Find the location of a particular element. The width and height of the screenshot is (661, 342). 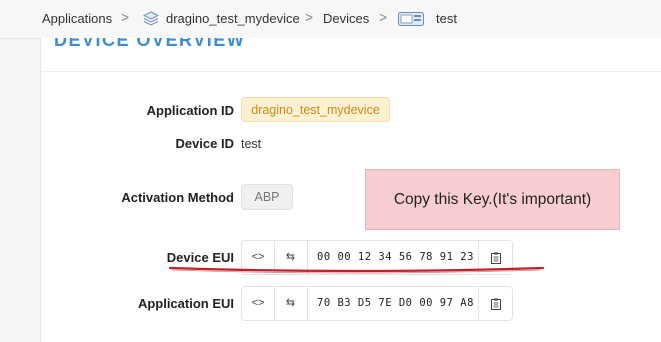

application-eui-label: Application EUI is located at coordinates (185, 303).